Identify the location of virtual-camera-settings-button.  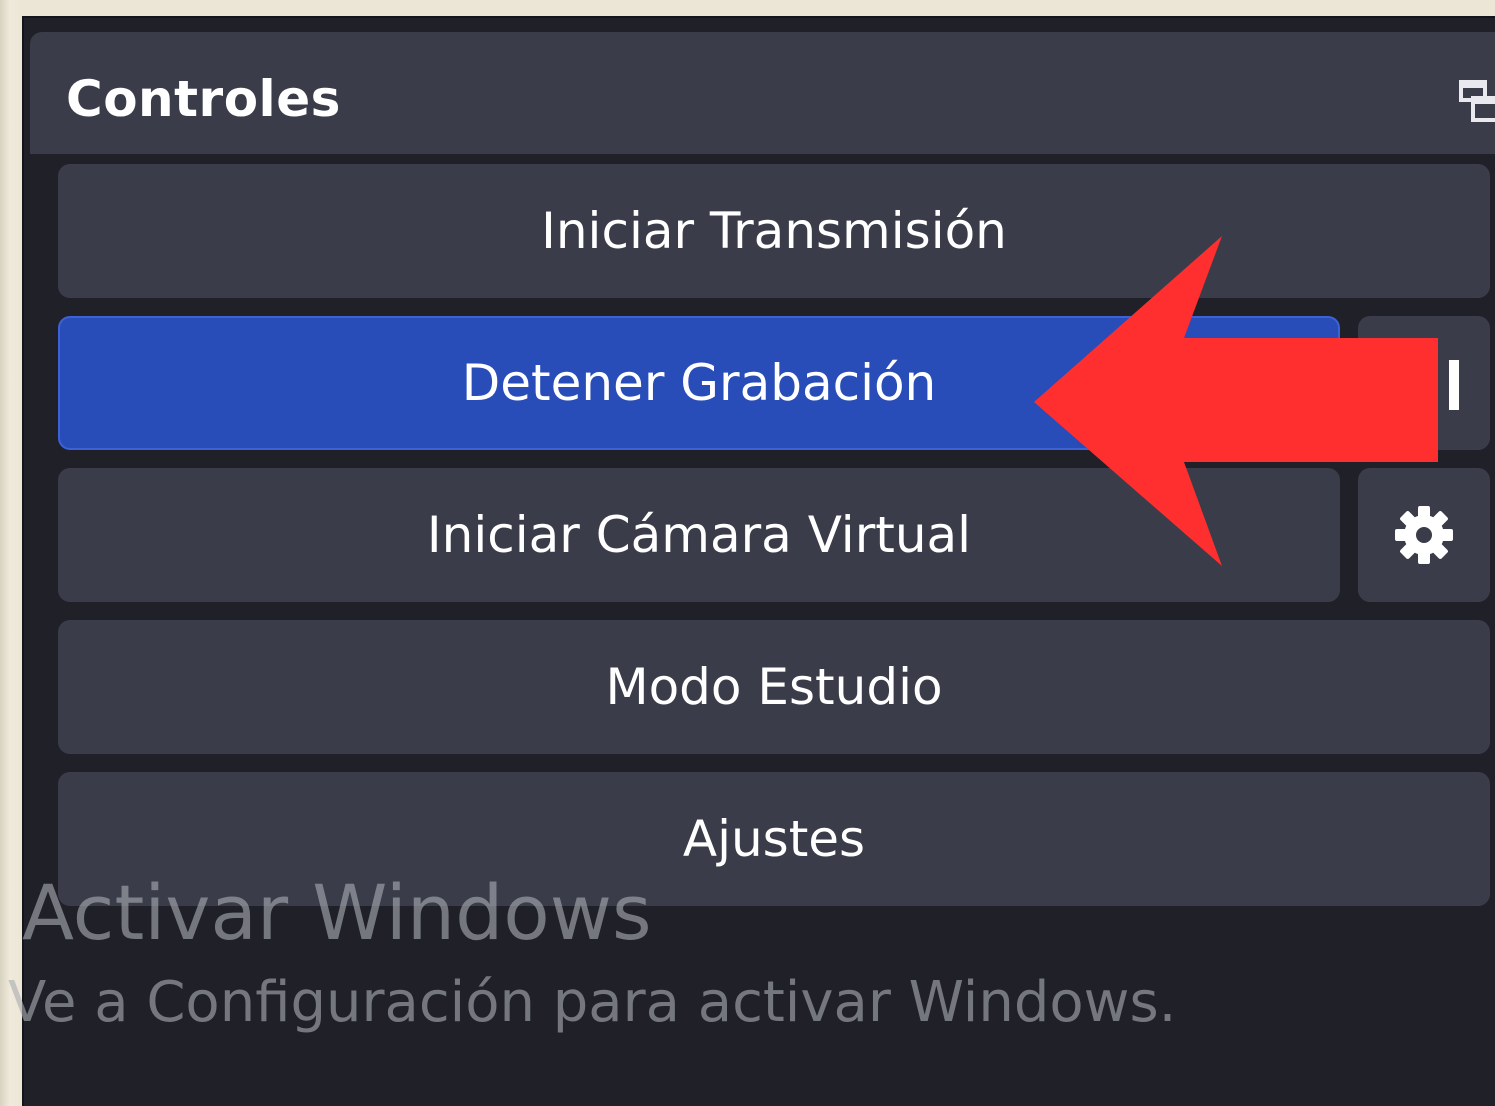
(1424, 535).